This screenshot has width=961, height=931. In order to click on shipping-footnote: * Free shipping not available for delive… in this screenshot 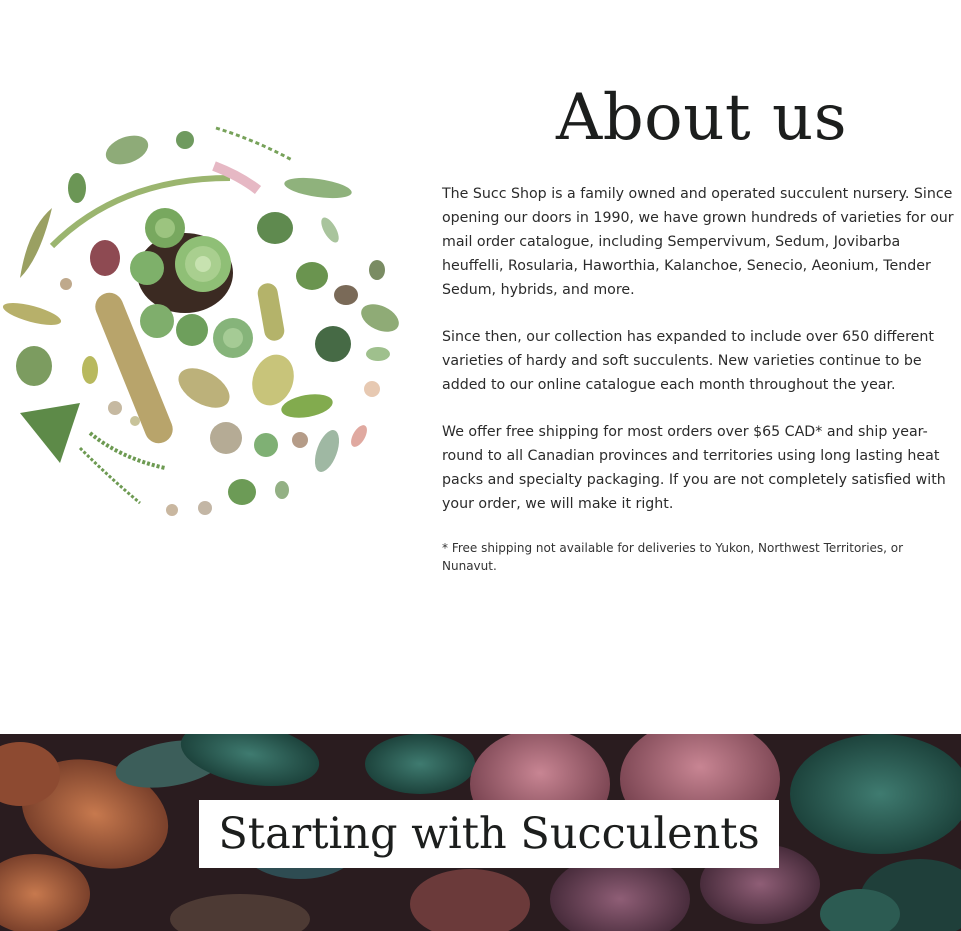, I will do `click(673, 557)`.